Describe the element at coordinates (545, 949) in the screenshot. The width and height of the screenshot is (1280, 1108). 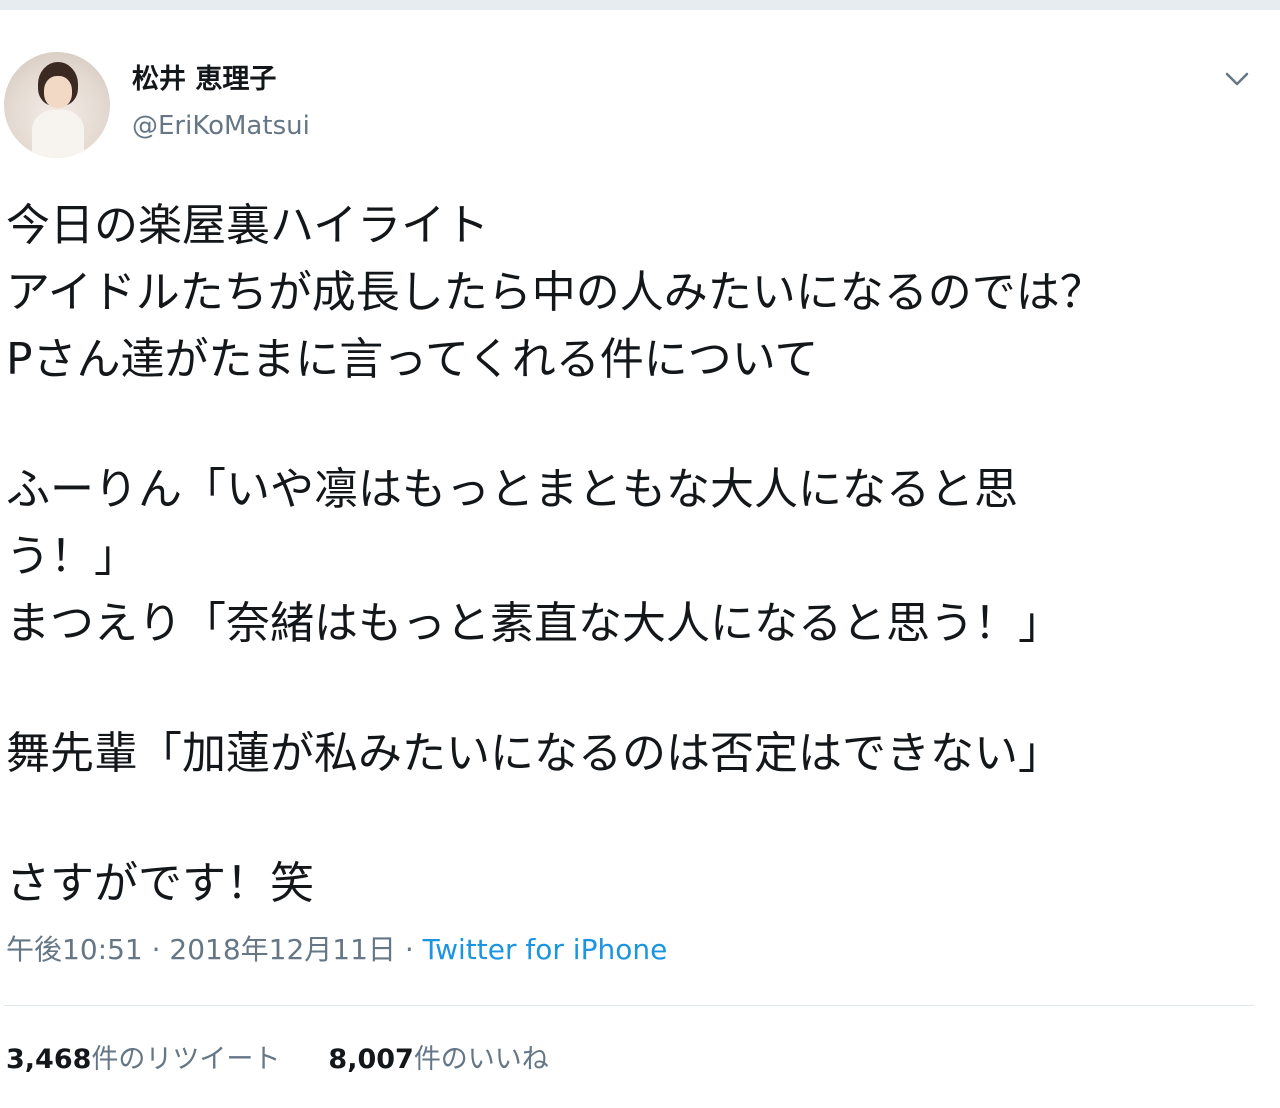
I see `tweet-source-link: Twitter for iPhone` at that location.